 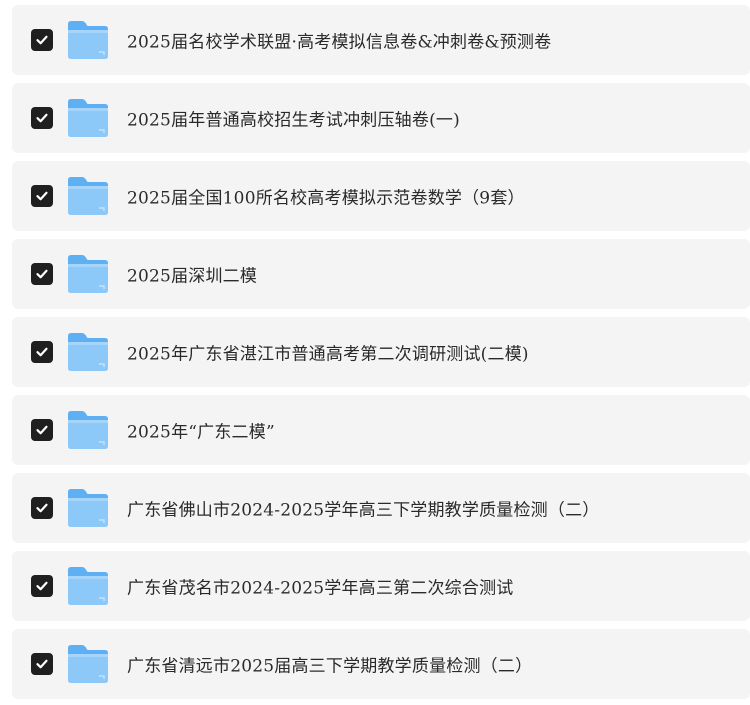 What do you see at coordinates (201, 432) in the screenshot?
I see `folder-name: 2025年“广东二模”` at bounding box center [201, 432].